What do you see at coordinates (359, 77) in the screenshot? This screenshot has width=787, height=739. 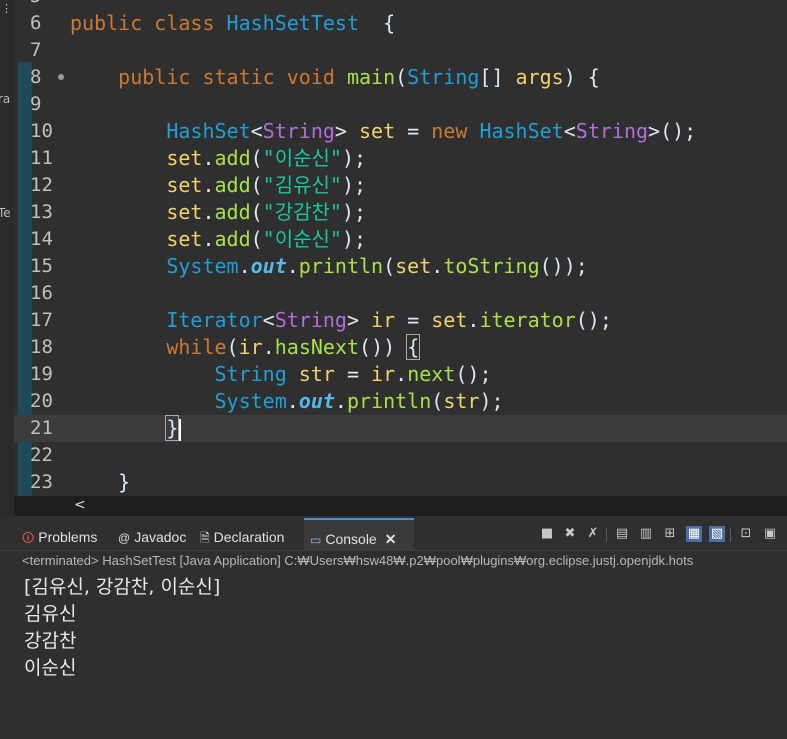 I see `code-text: public static void main(String[] args) {` at bounding box center [359, 77].